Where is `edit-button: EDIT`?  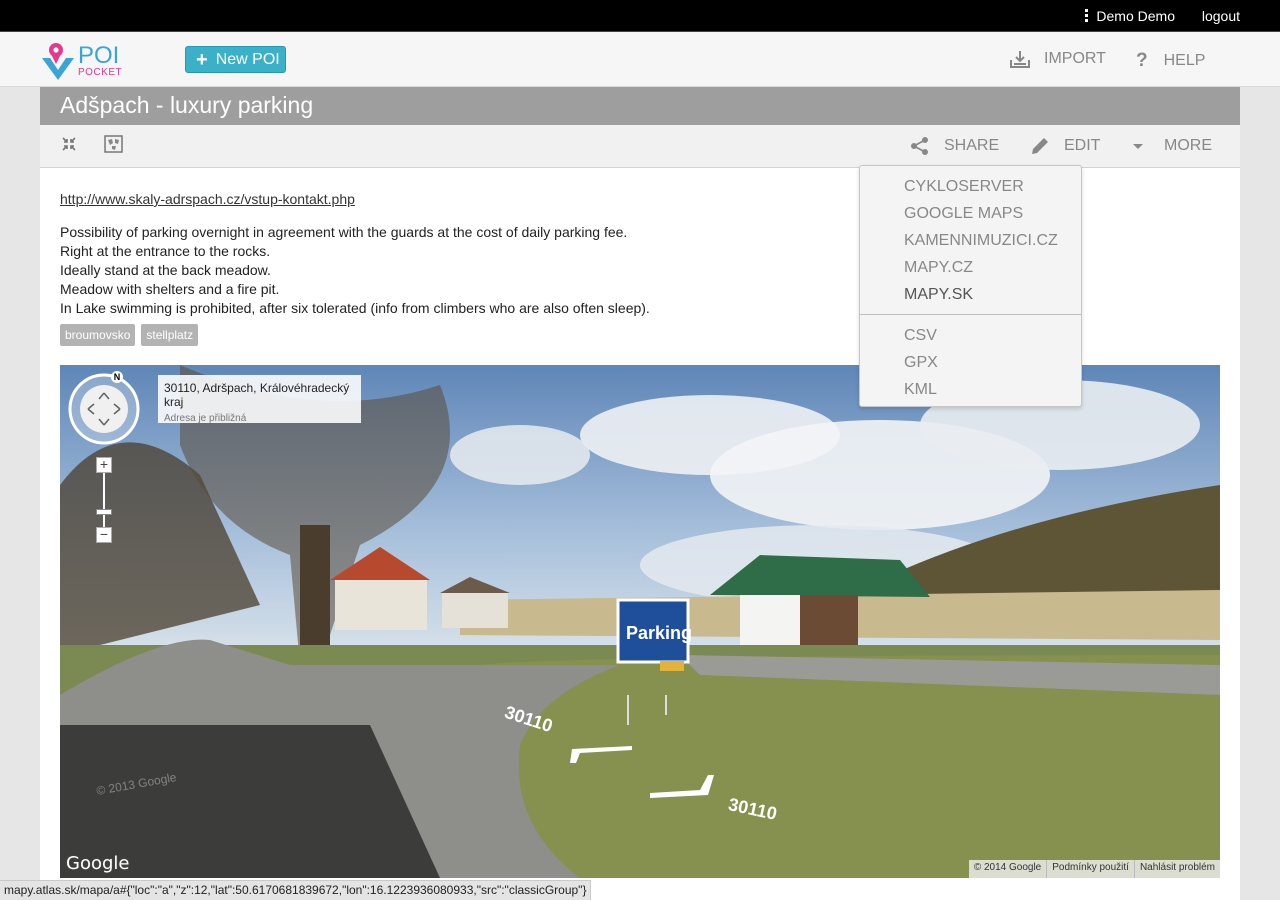 edit-button: EDIT is located at coordinates (1065, 146).